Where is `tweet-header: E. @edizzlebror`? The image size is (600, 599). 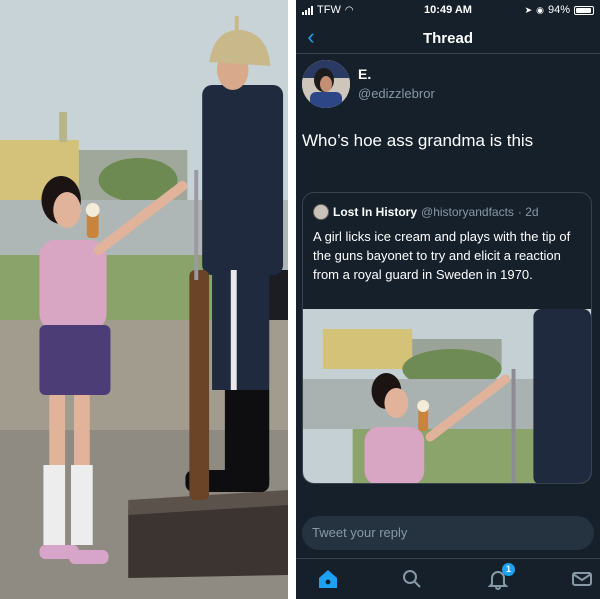 tweet-header: E. @edizzlebror is located at coordinates (448, 85).